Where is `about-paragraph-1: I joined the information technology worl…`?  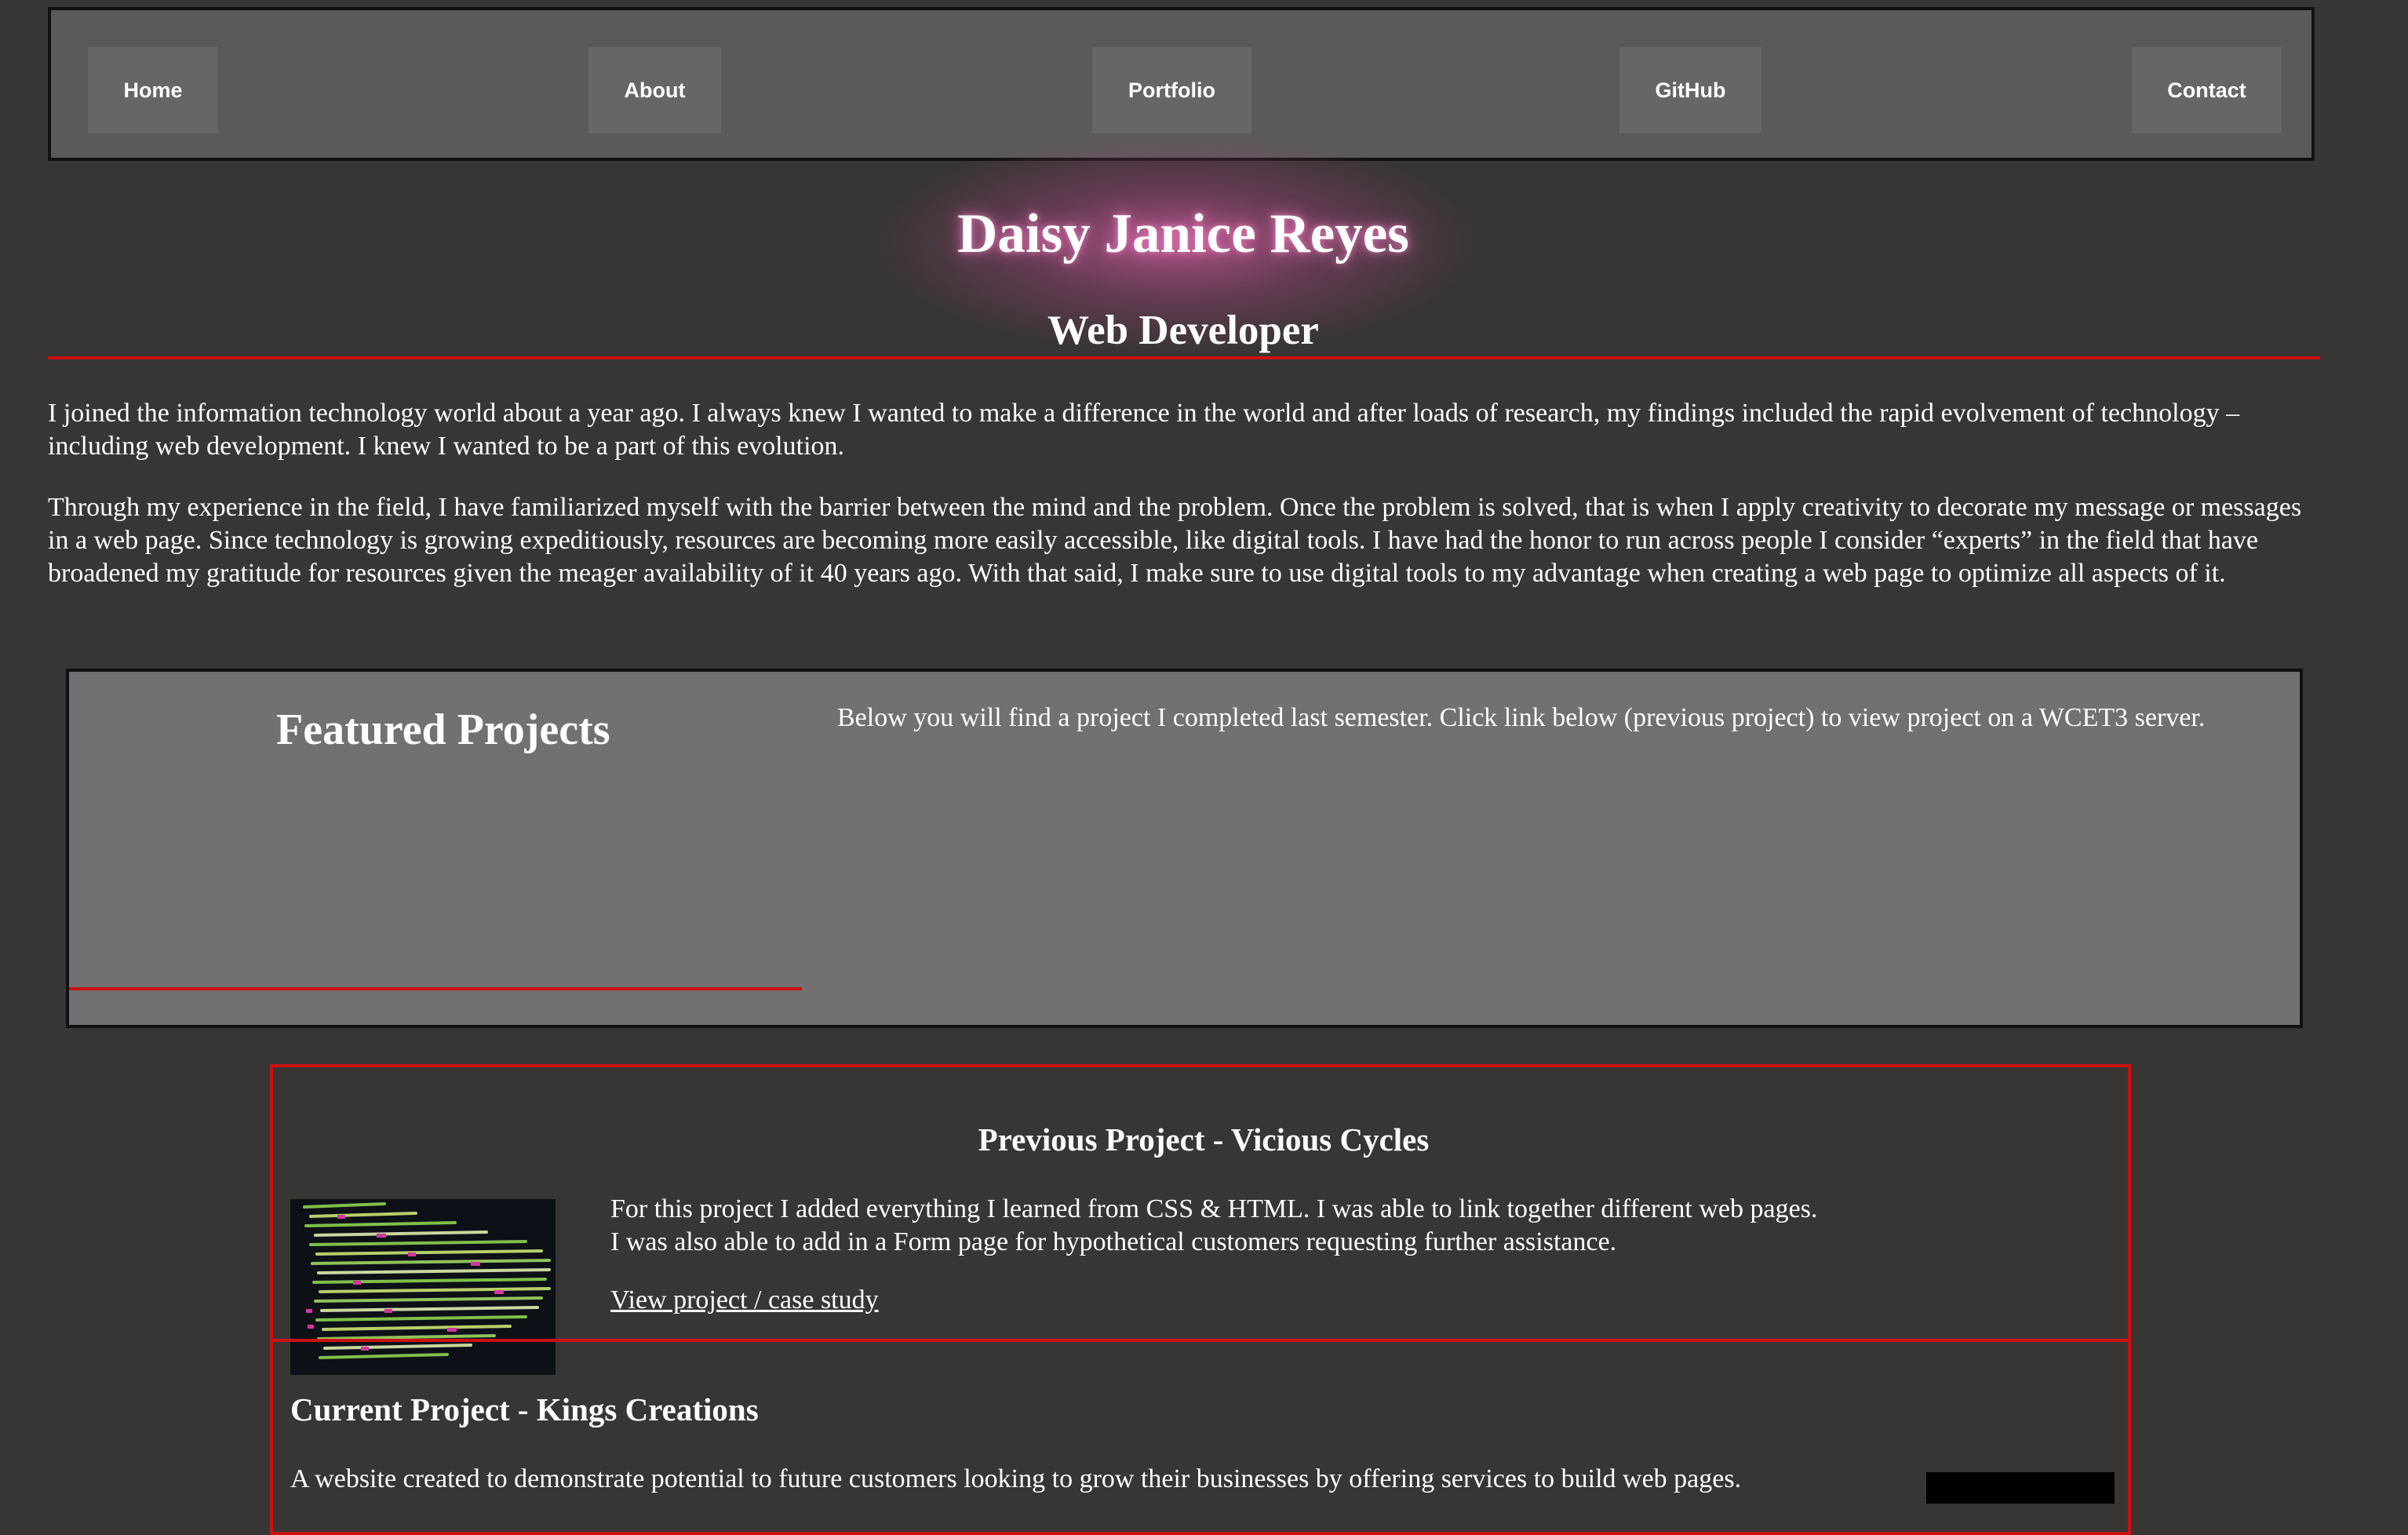 about-paragraph-1: I joined the information technology worl… is located at coordinates (1144, 430).